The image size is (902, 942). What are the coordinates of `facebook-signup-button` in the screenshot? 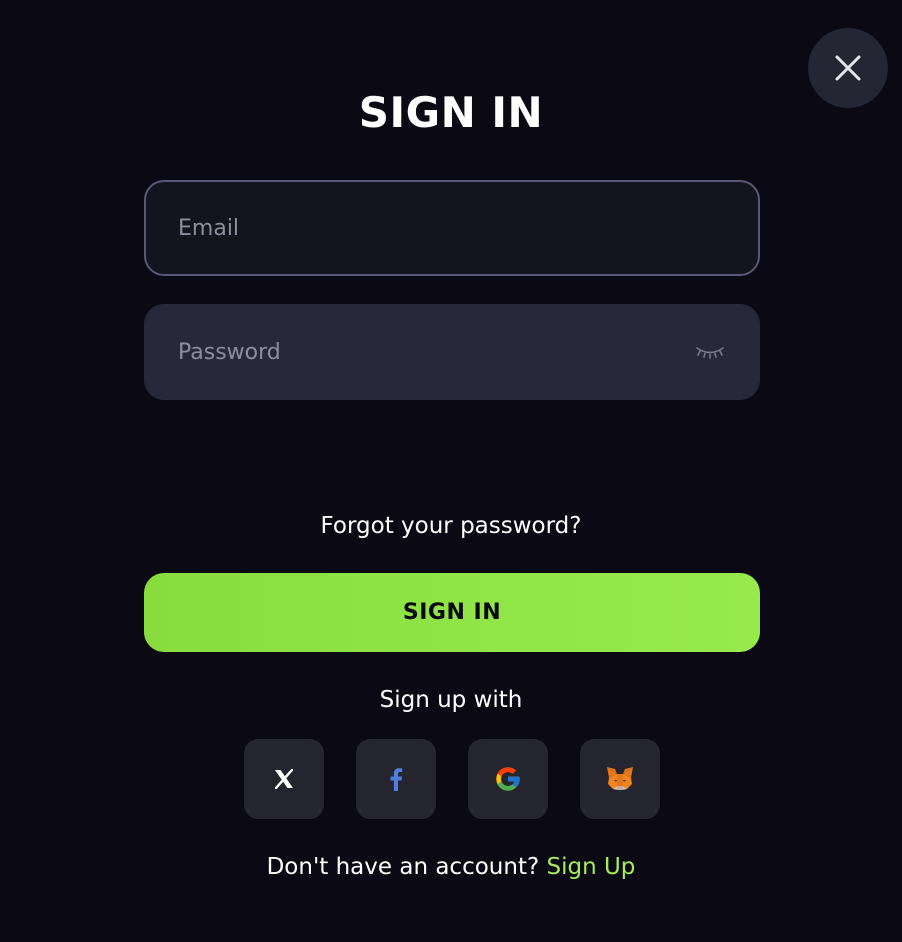 It's located at (396, 779).